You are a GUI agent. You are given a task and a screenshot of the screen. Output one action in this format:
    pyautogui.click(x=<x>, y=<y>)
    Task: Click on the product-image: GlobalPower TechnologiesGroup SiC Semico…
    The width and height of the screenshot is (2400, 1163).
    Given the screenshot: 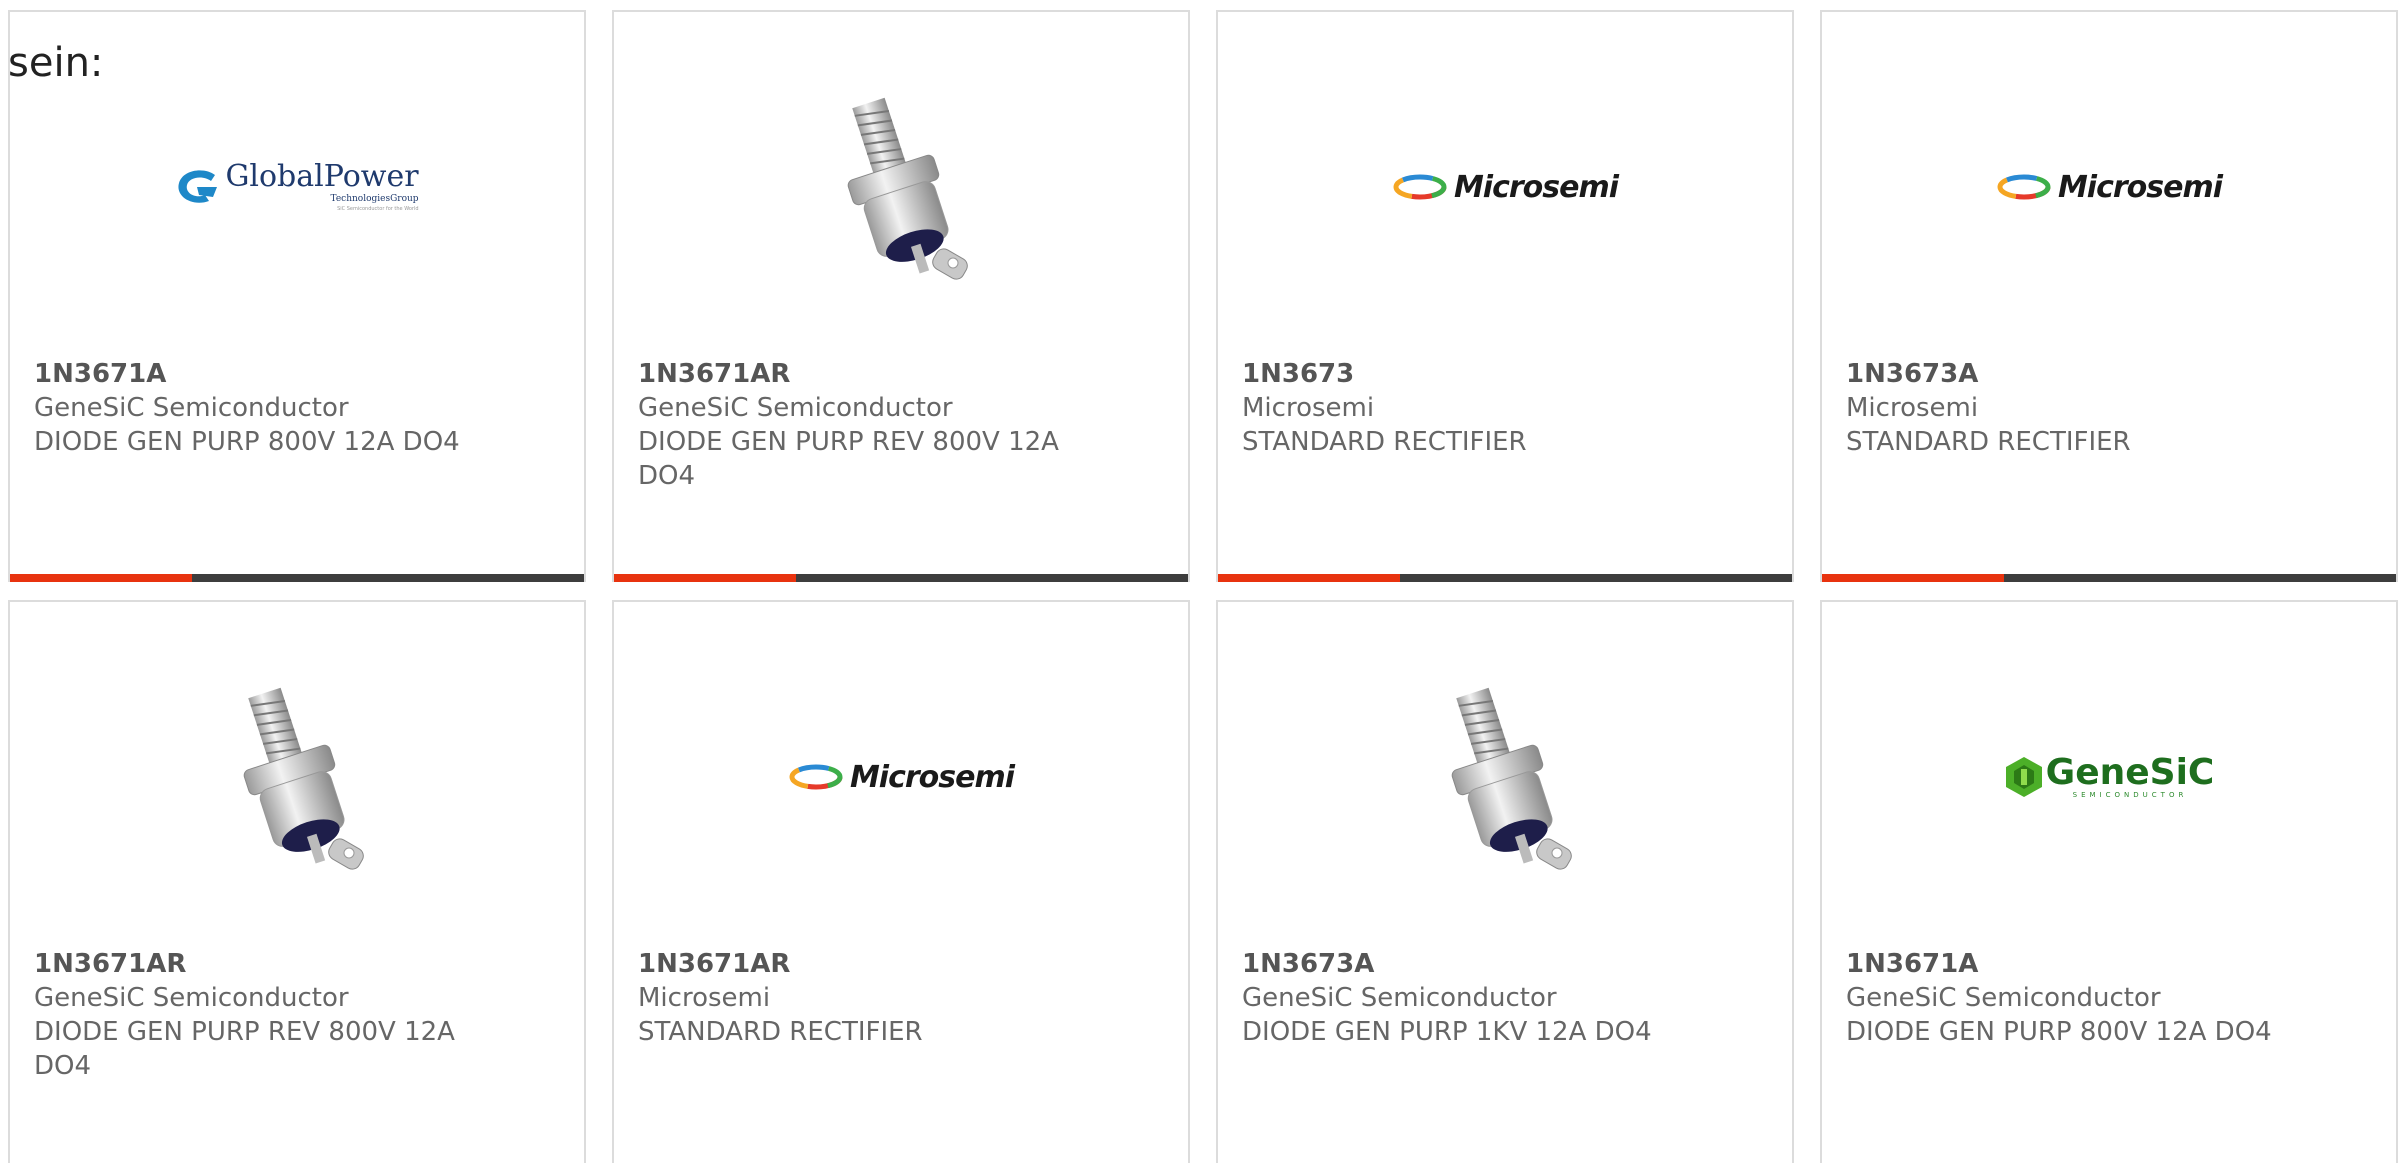 What is the action you would take?
    pyautogui.click(x=297, y=187)
    